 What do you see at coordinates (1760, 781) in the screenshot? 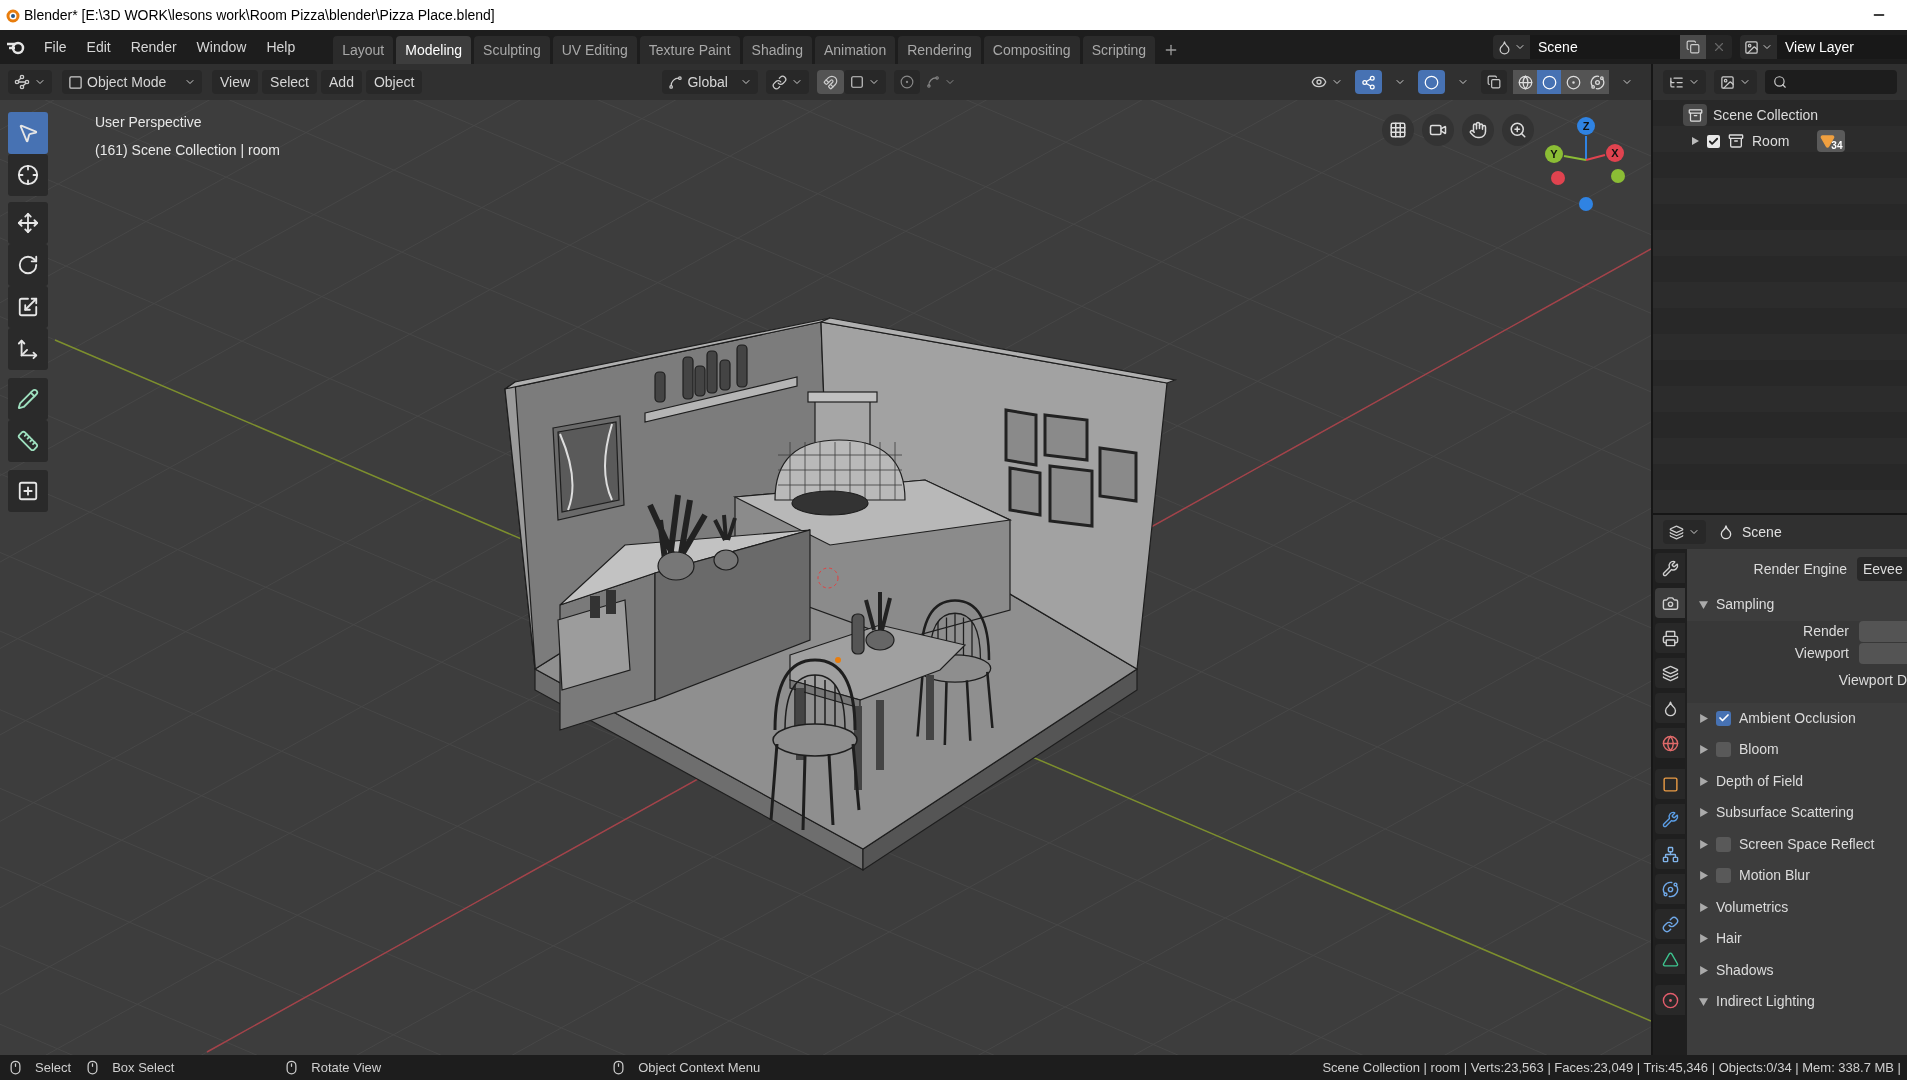
I see `panel-header: Depth of Field` at bounding box center [1760, 781].